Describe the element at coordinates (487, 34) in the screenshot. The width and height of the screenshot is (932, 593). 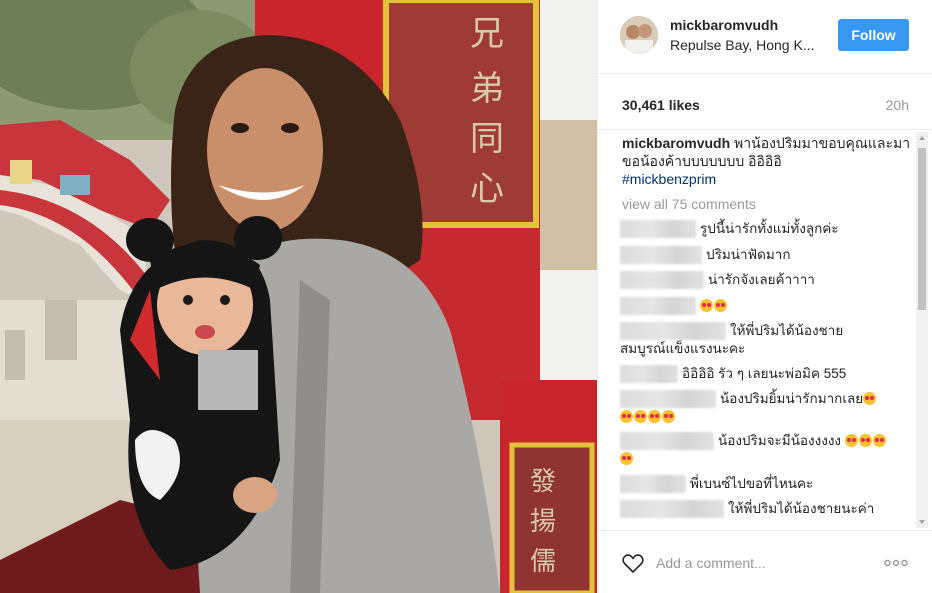
I see `svg-text: 兄` at that location.